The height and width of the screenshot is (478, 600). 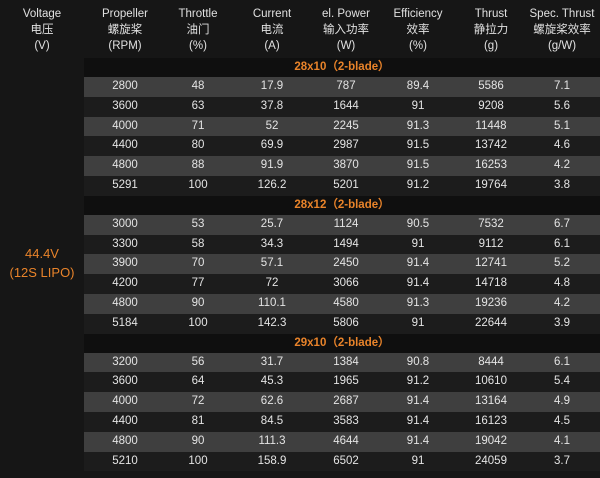 I want to click on table-cell: 3.8, so click(x=562, y=184).